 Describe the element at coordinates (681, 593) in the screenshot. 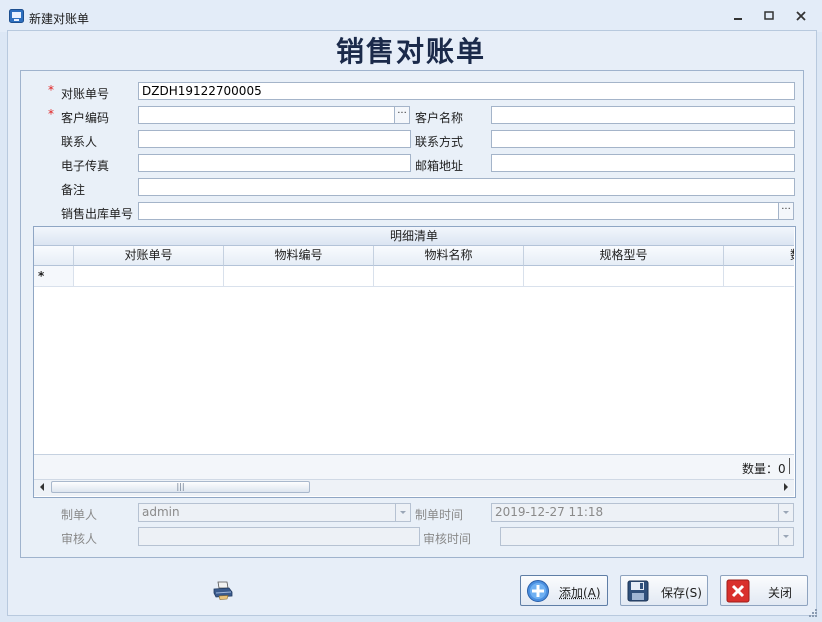

I see `save-button-label: 保存(S)` at that location.